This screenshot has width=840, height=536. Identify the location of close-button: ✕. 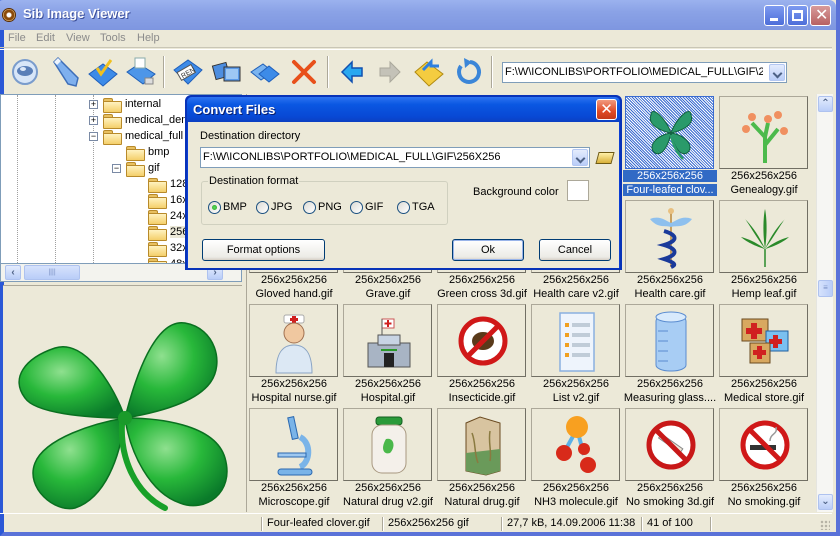
(820, 15).